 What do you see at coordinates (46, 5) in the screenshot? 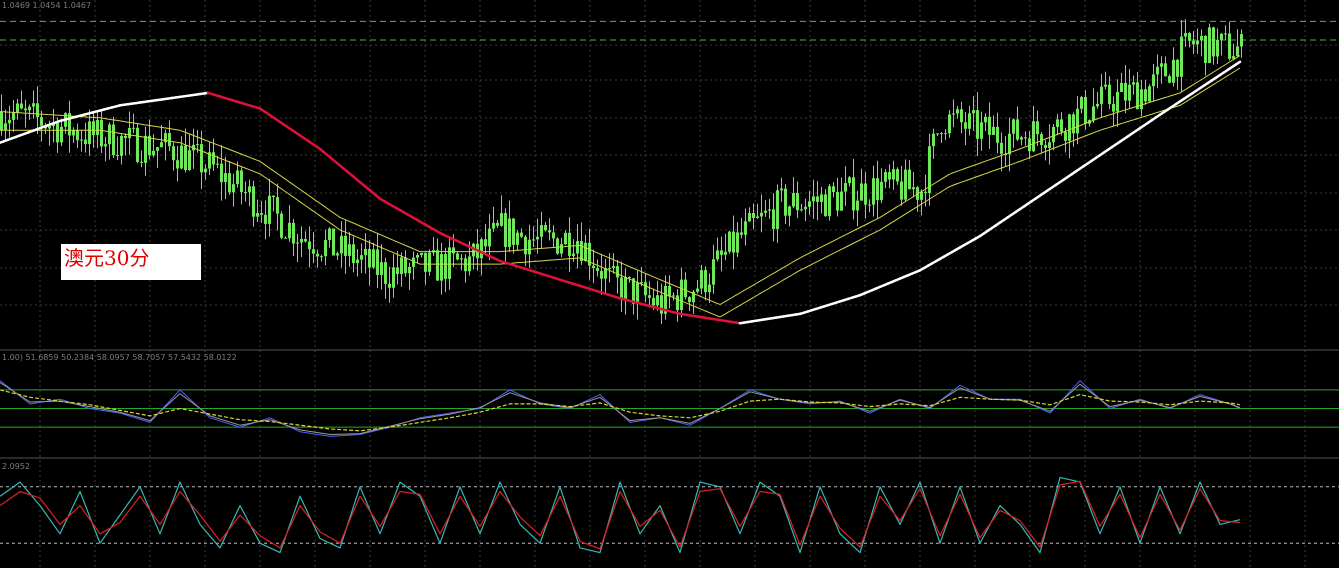
I see `main-panel-header: 1.0469 1.0454 1.0467` at bounding box center [46, 5].